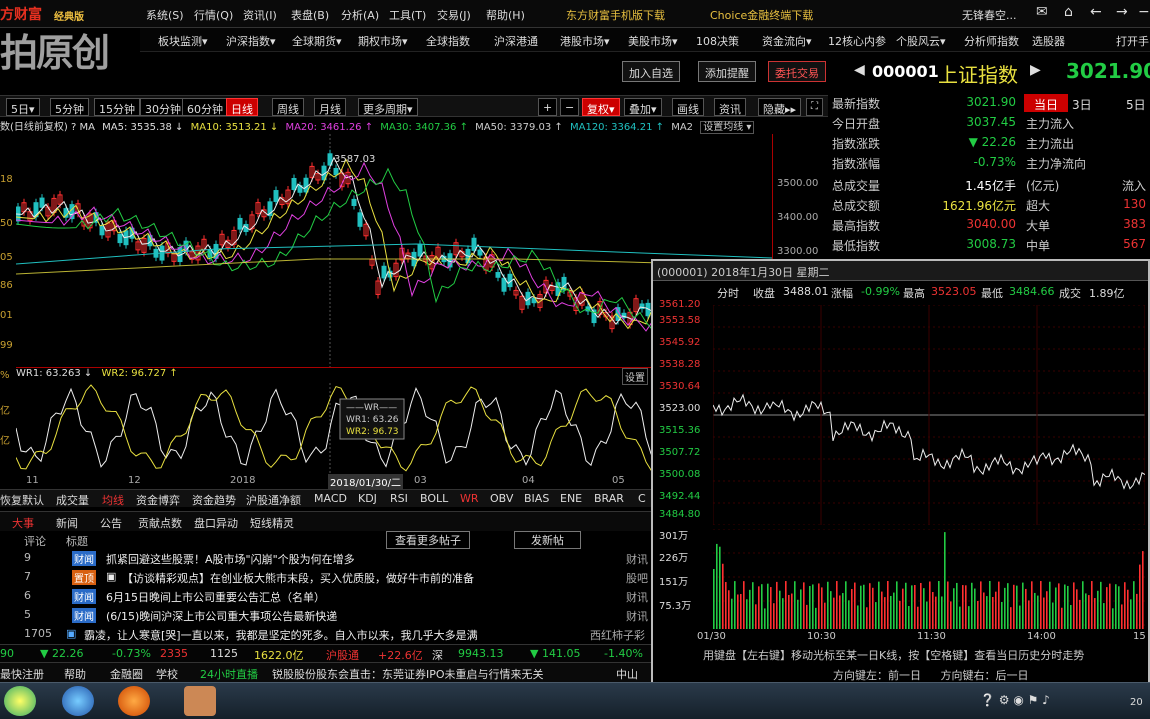  Describe the element at coordinates (761, 15) in the screenshot. I see `promo-choice-download: Choice金融终端下载` at that location.